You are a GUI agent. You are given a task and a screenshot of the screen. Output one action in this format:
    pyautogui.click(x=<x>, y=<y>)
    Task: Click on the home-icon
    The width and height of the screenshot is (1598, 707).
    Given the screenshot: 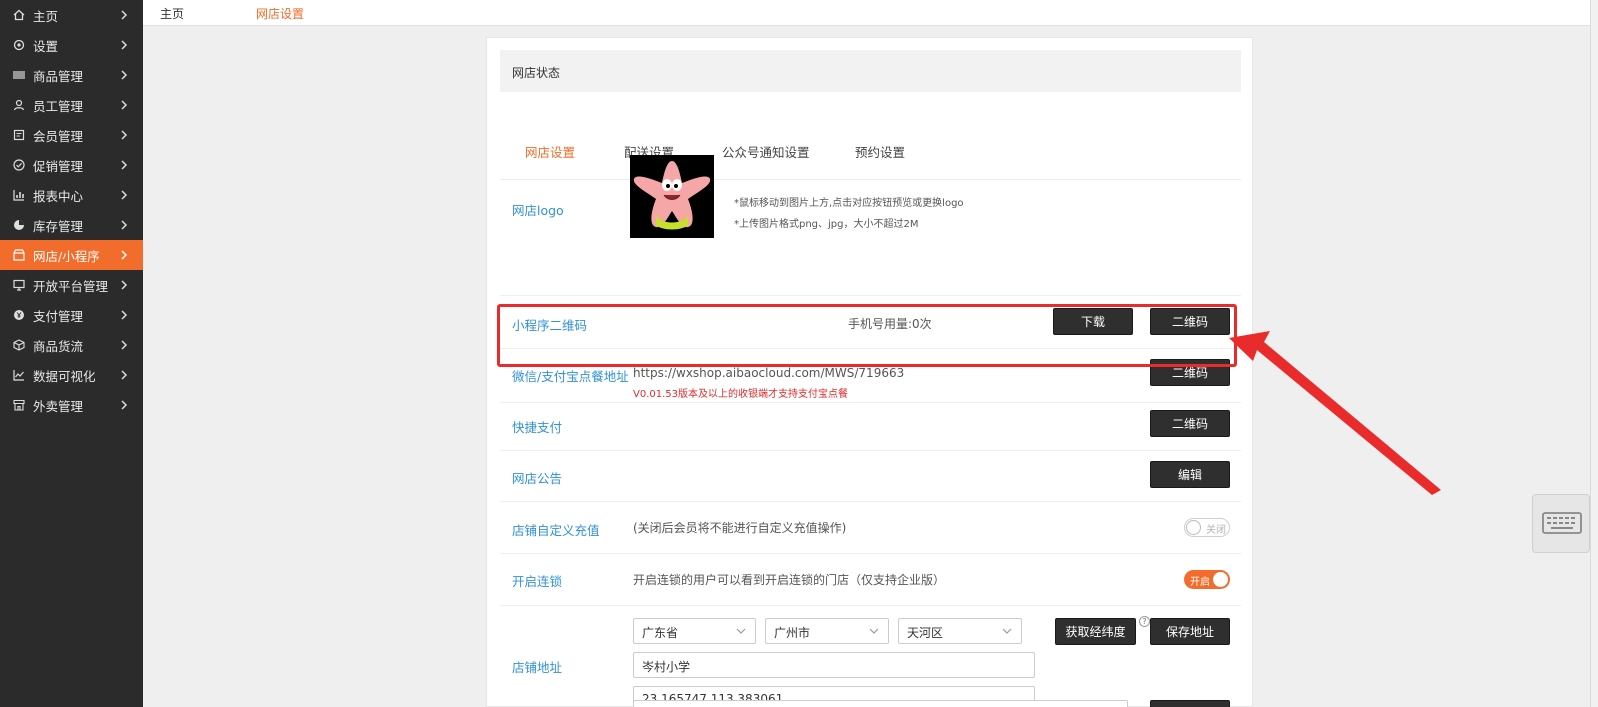 What is the action you would take?
    pyautogui.click(x=19, y=15)
    